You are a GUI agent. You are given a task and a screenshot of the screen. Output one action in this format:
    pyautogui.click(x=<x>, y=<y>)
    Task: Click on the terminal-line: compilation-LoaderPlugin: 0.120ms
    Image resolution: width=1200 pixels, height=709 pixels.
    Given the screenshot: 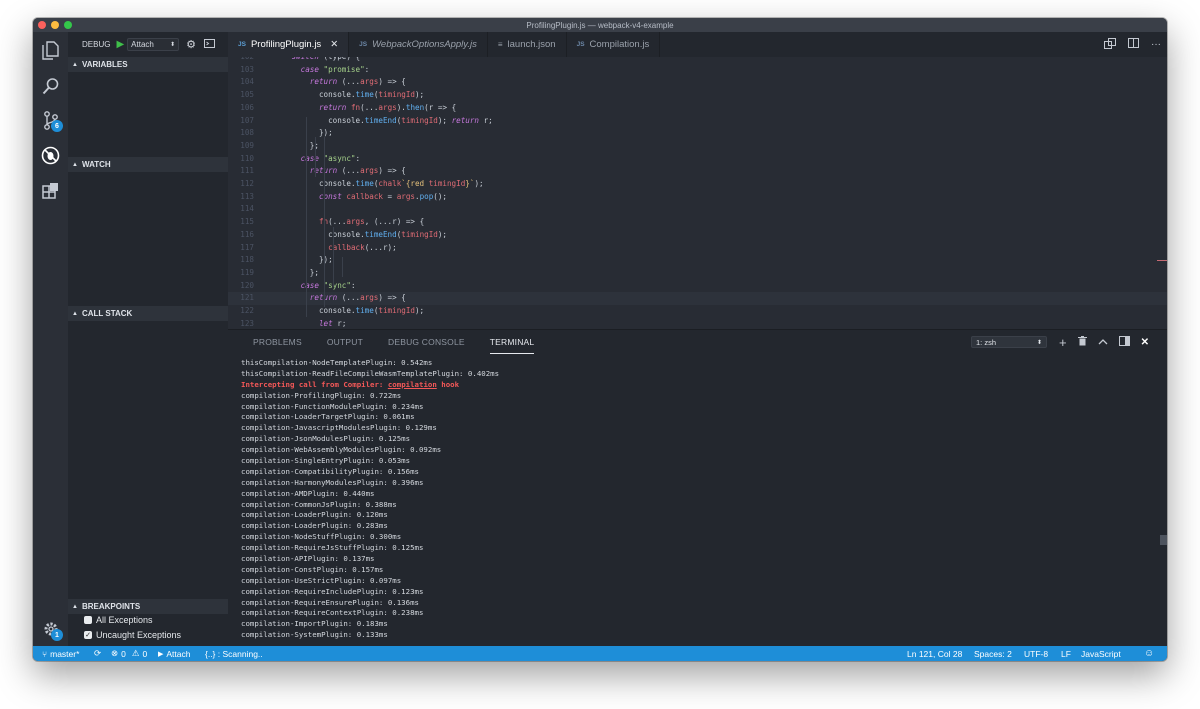 What is the action you would take?
    pyautogui.click(x=314, y=515)
    